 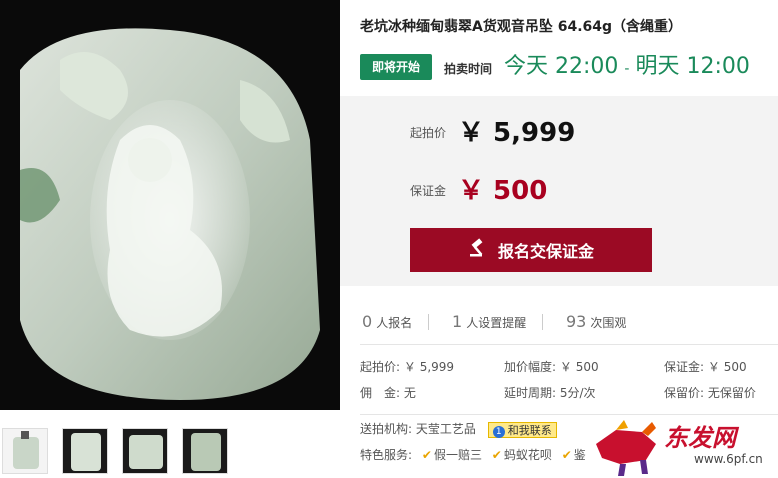 I want to click on views-label: 次围观, so click(x=608, y=323).